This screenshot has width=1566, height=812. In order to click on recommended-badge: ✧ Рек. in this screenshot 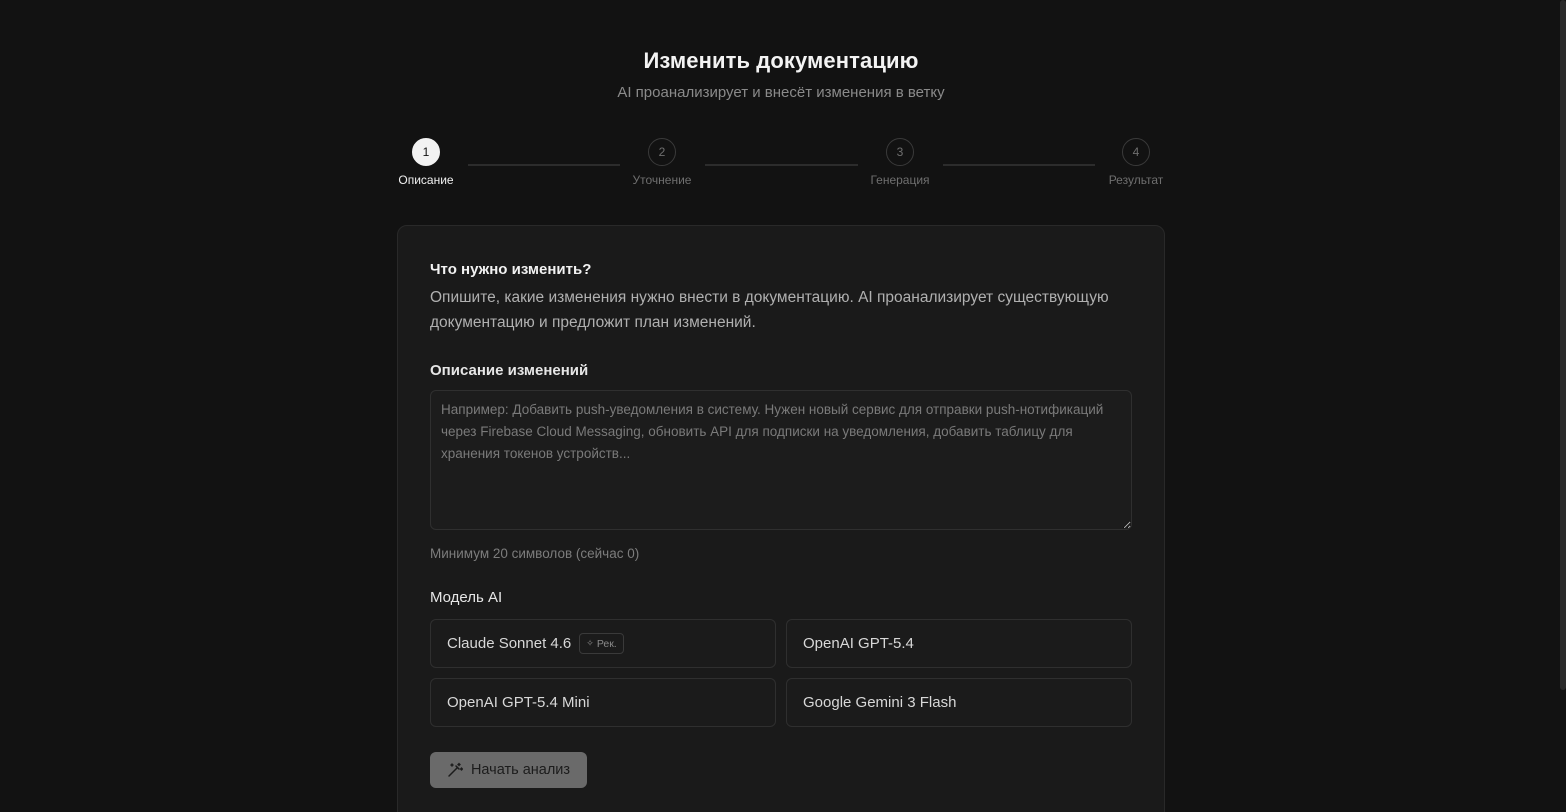, I will do `click(601, 643)`.